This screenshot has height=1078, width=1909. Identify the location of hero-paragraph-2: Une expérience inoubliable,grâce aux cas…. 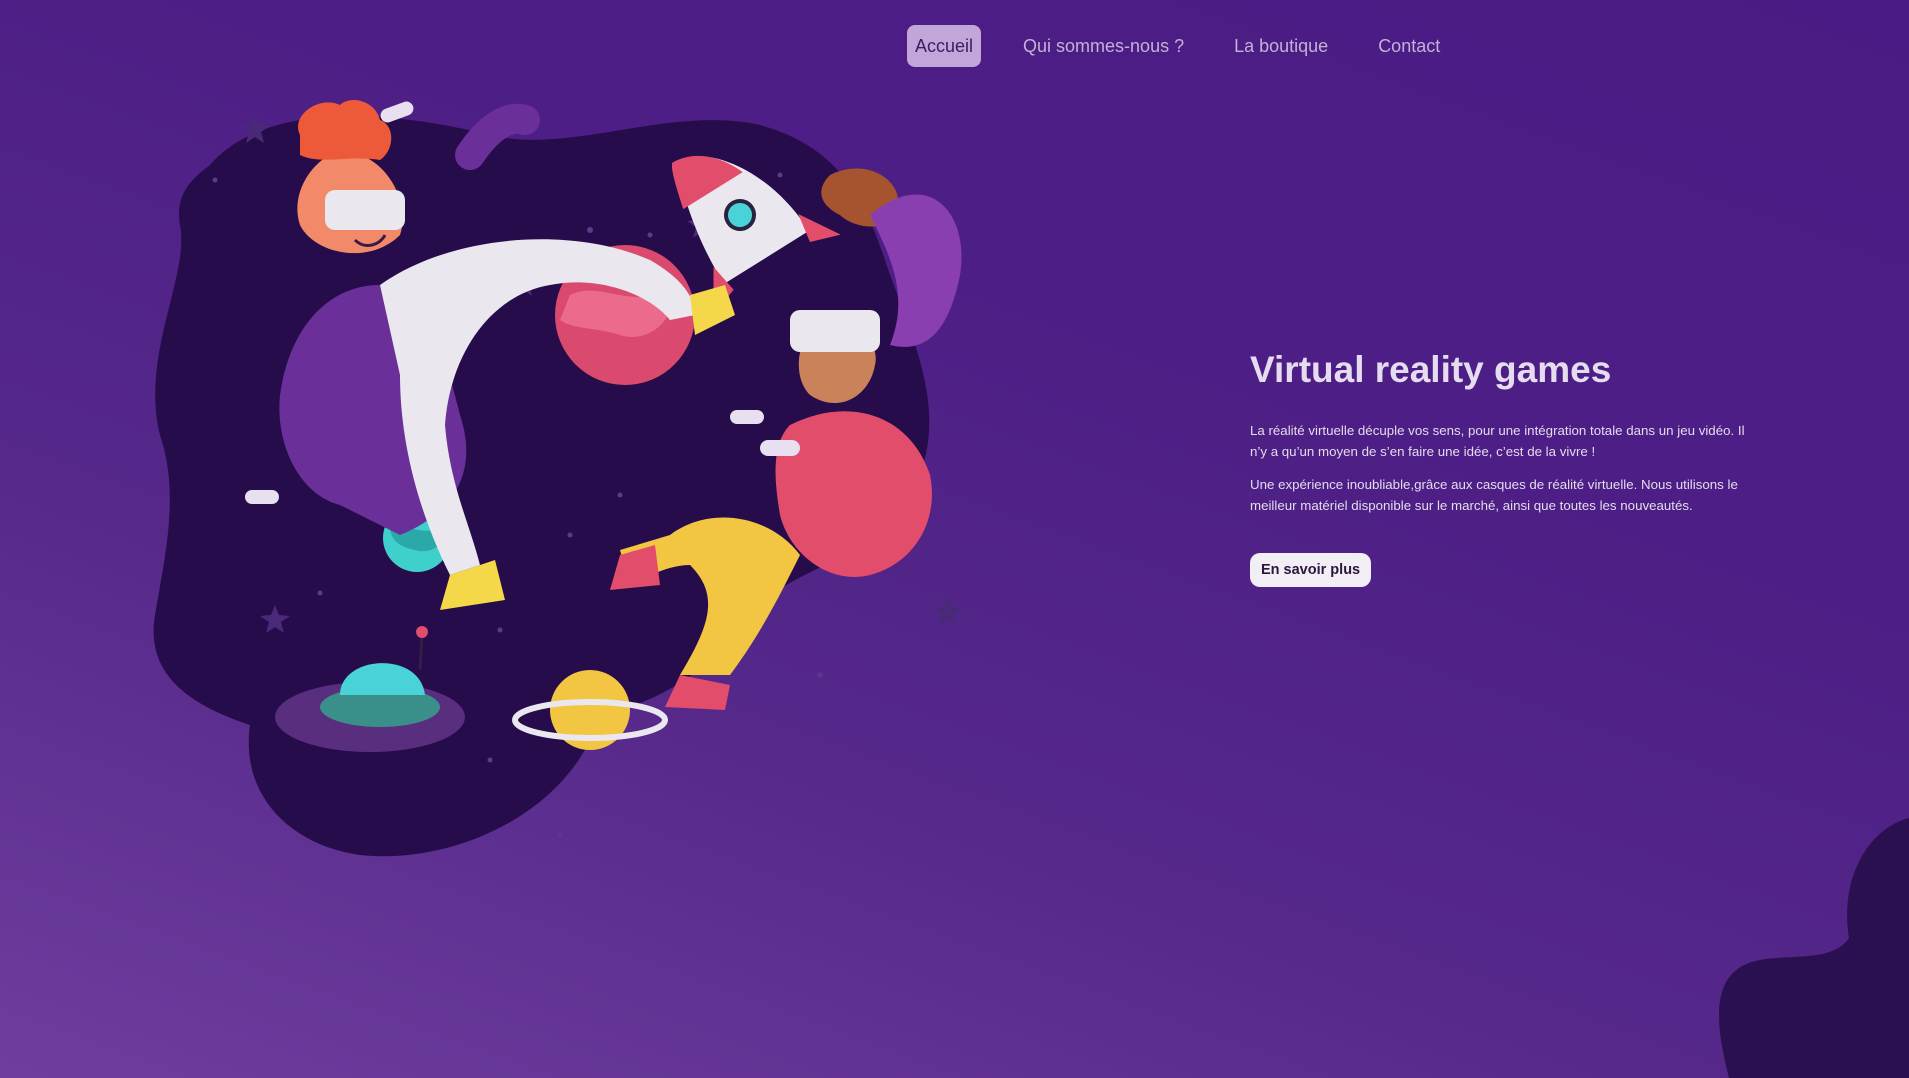
(1494, 495).